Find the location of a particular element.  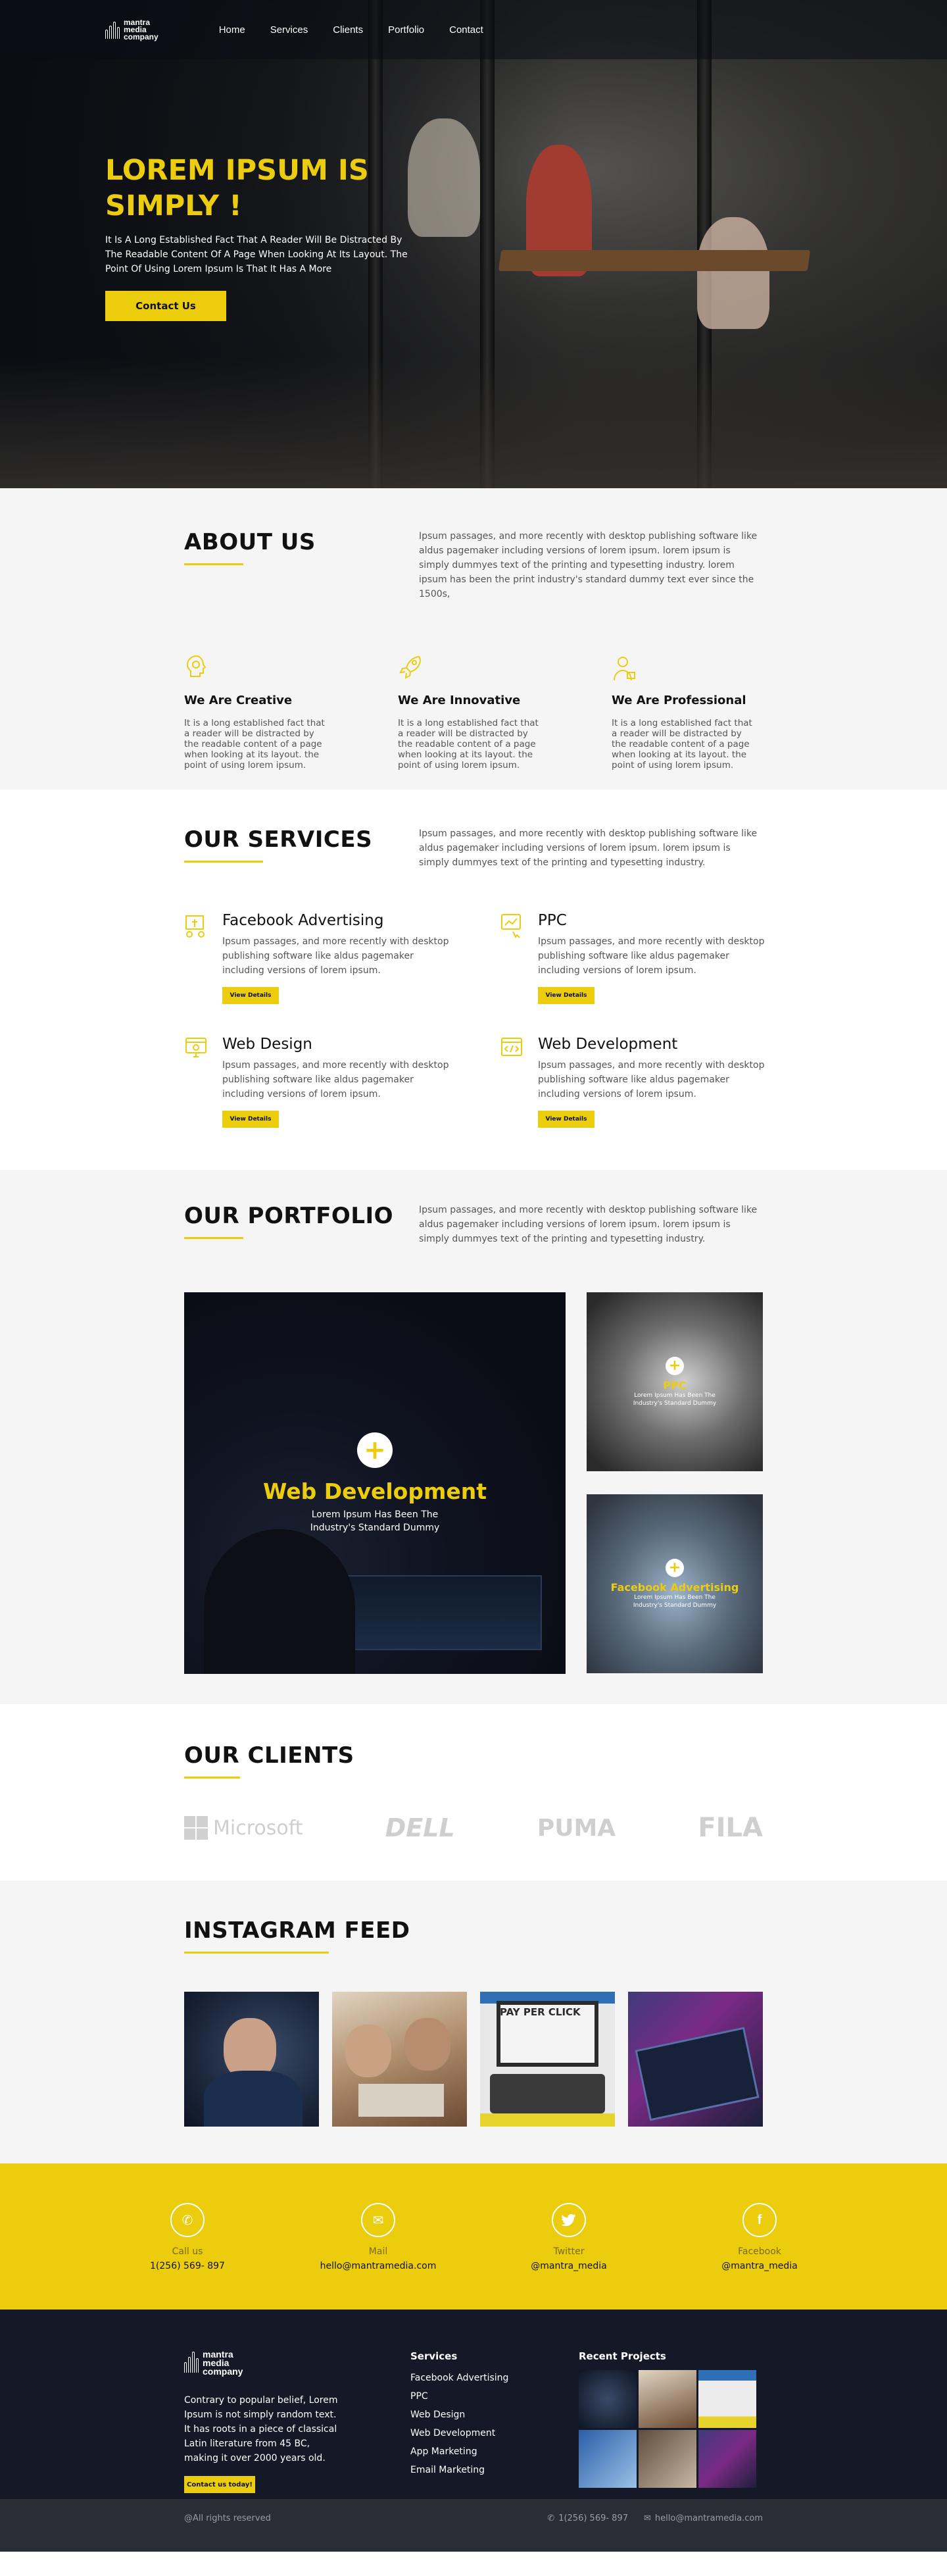

feature-title: We Are Creative is located at coordinates (238, 701).